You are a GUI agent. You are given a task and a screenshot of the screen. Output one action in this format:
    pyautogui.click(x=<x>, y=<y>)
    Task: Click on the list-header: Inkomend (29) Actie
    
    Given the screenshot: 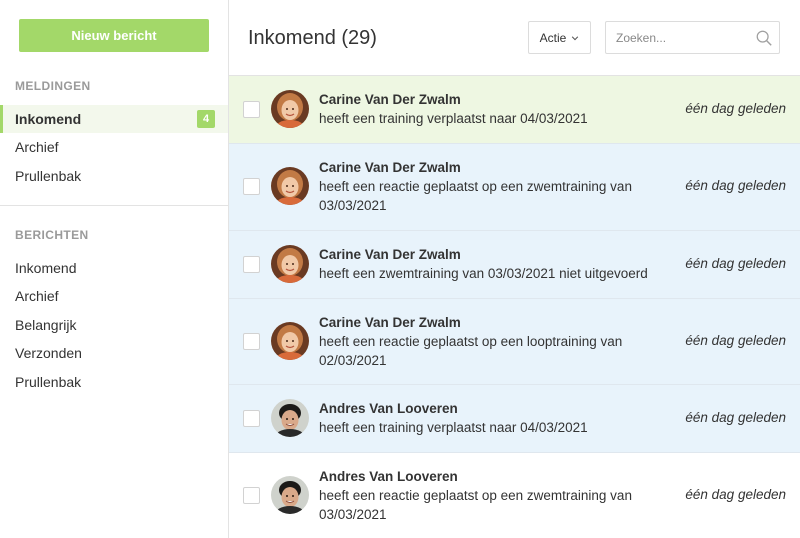 What is the action you would take?
    pyautogui.click(x=514, y=38)
    